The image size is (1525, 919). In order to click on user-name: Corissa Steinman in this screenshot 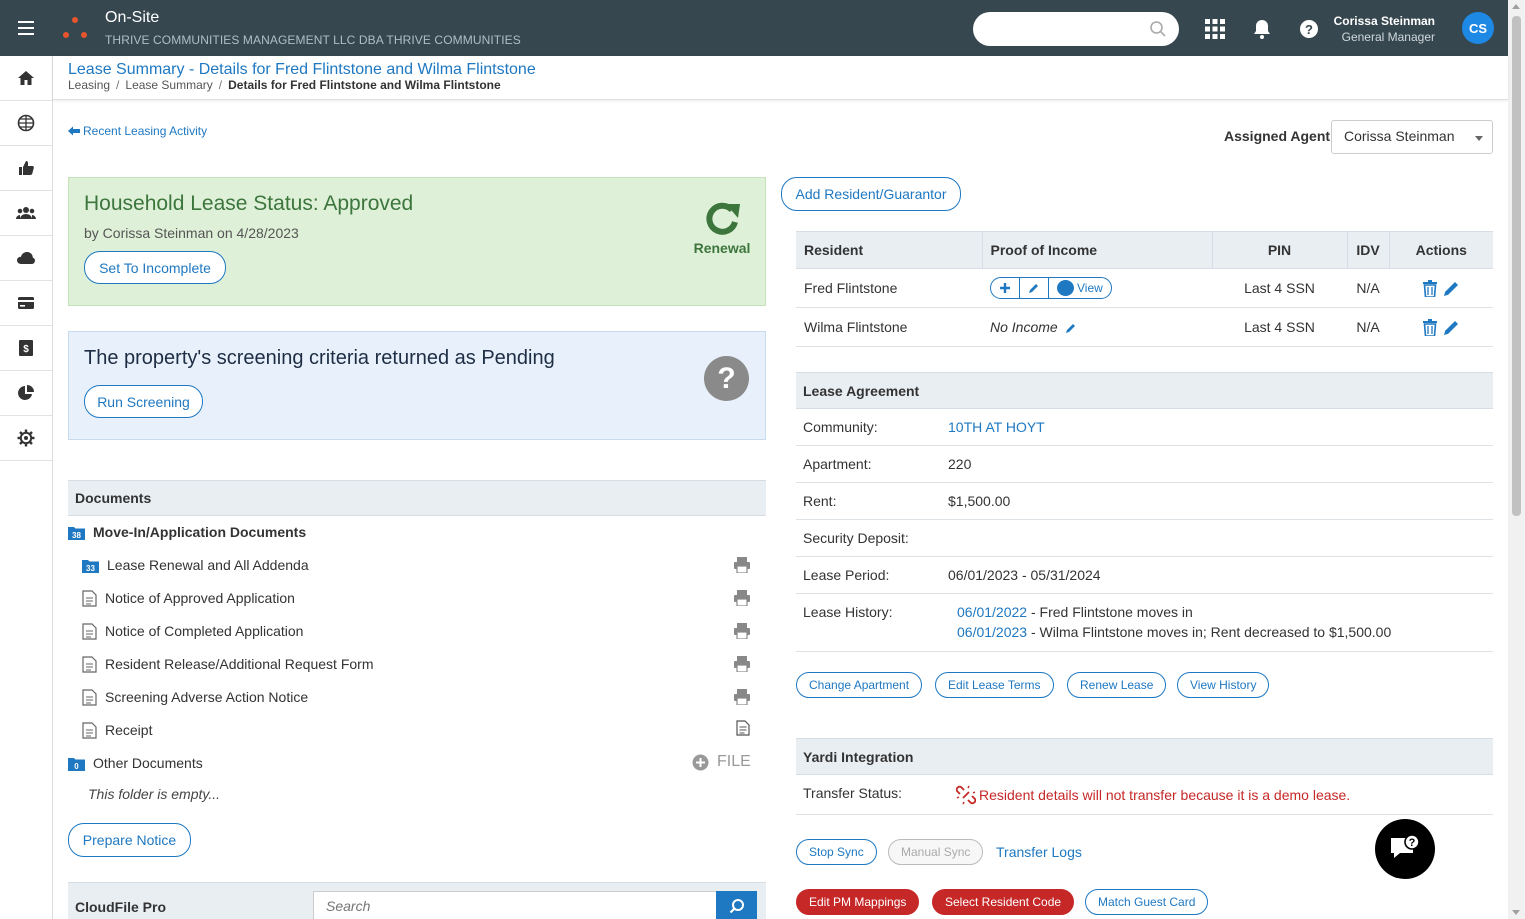, I will do `click(1360, 21)`.